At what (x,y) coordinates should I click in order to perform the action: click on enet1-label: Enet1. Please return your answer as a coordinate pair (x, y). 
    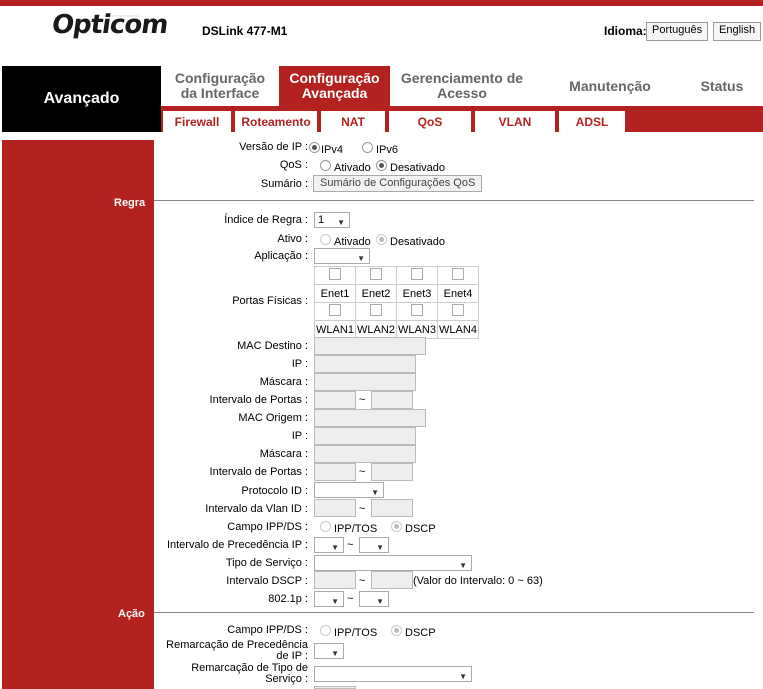
    Looking at the image, I should click on (335, 293).